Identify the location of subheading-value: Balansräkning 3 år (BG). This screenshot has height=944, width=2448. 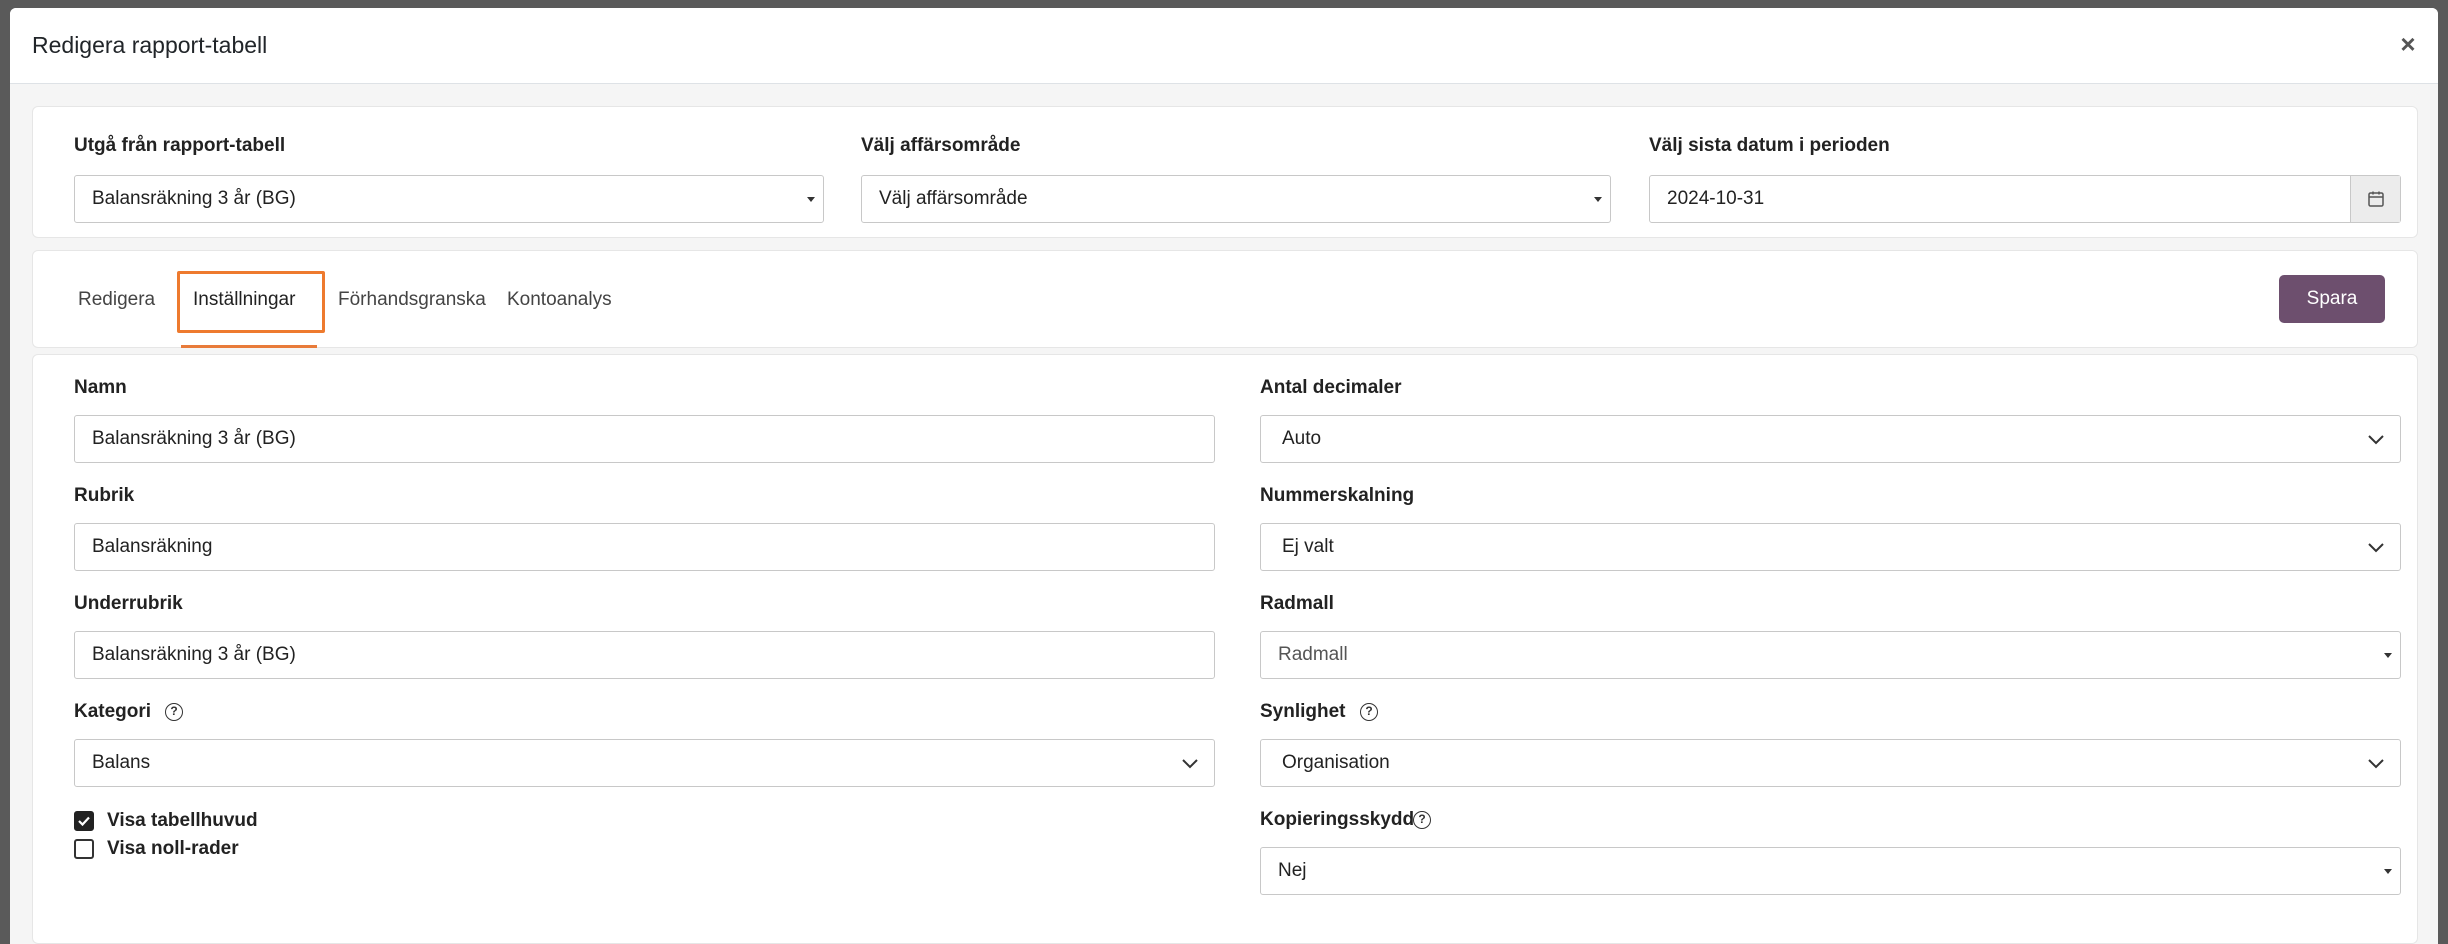
(194, 654).